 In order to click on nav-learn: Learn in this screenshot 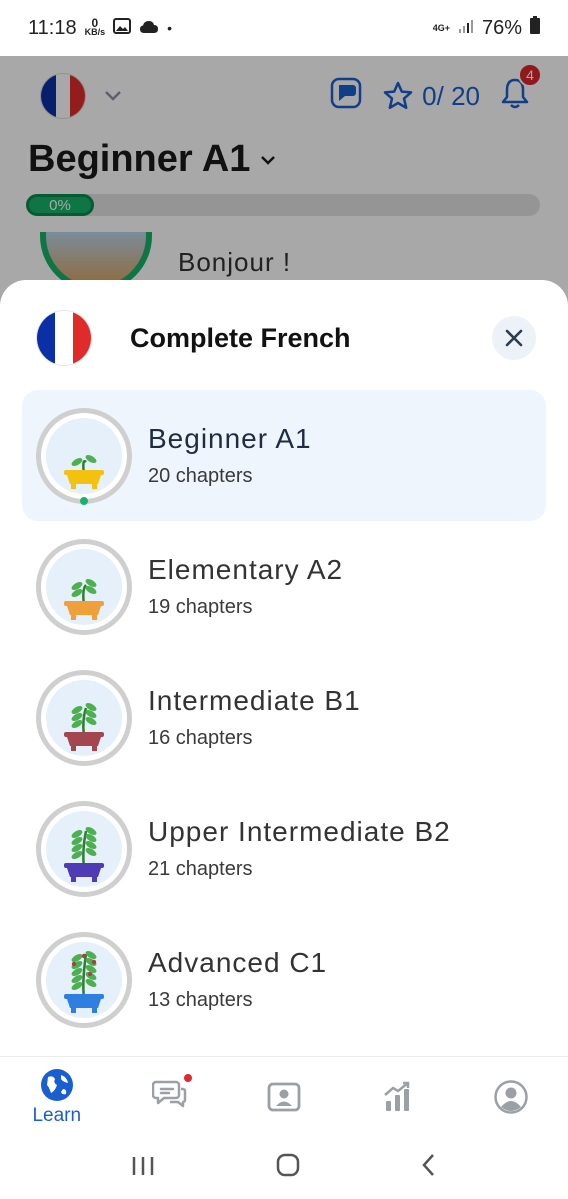, I will do `click(57, 1097)`.